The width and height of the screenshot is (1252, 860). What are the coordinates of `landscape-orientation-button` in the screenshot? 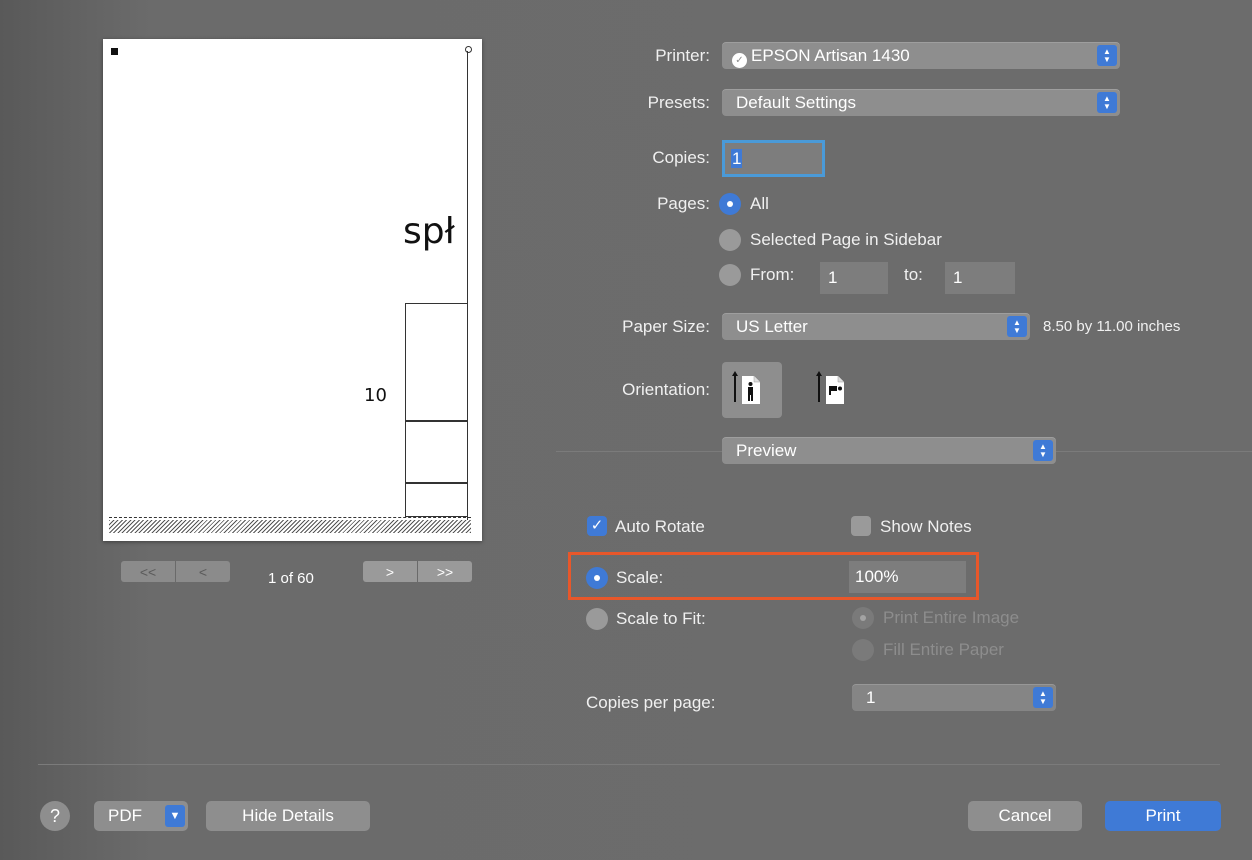 It's located at (836, 390).